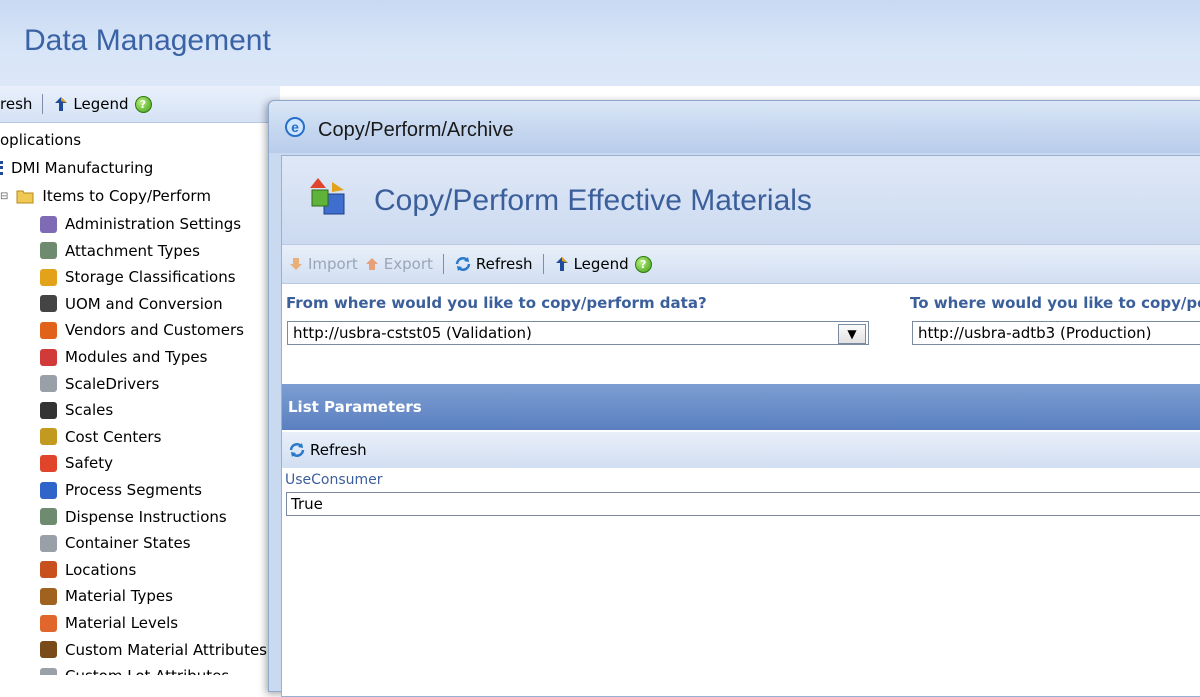 Image resolution: width=1200 pixels, height=697 pixels. I want to click on tree-item: Container States, so click(115, 543).